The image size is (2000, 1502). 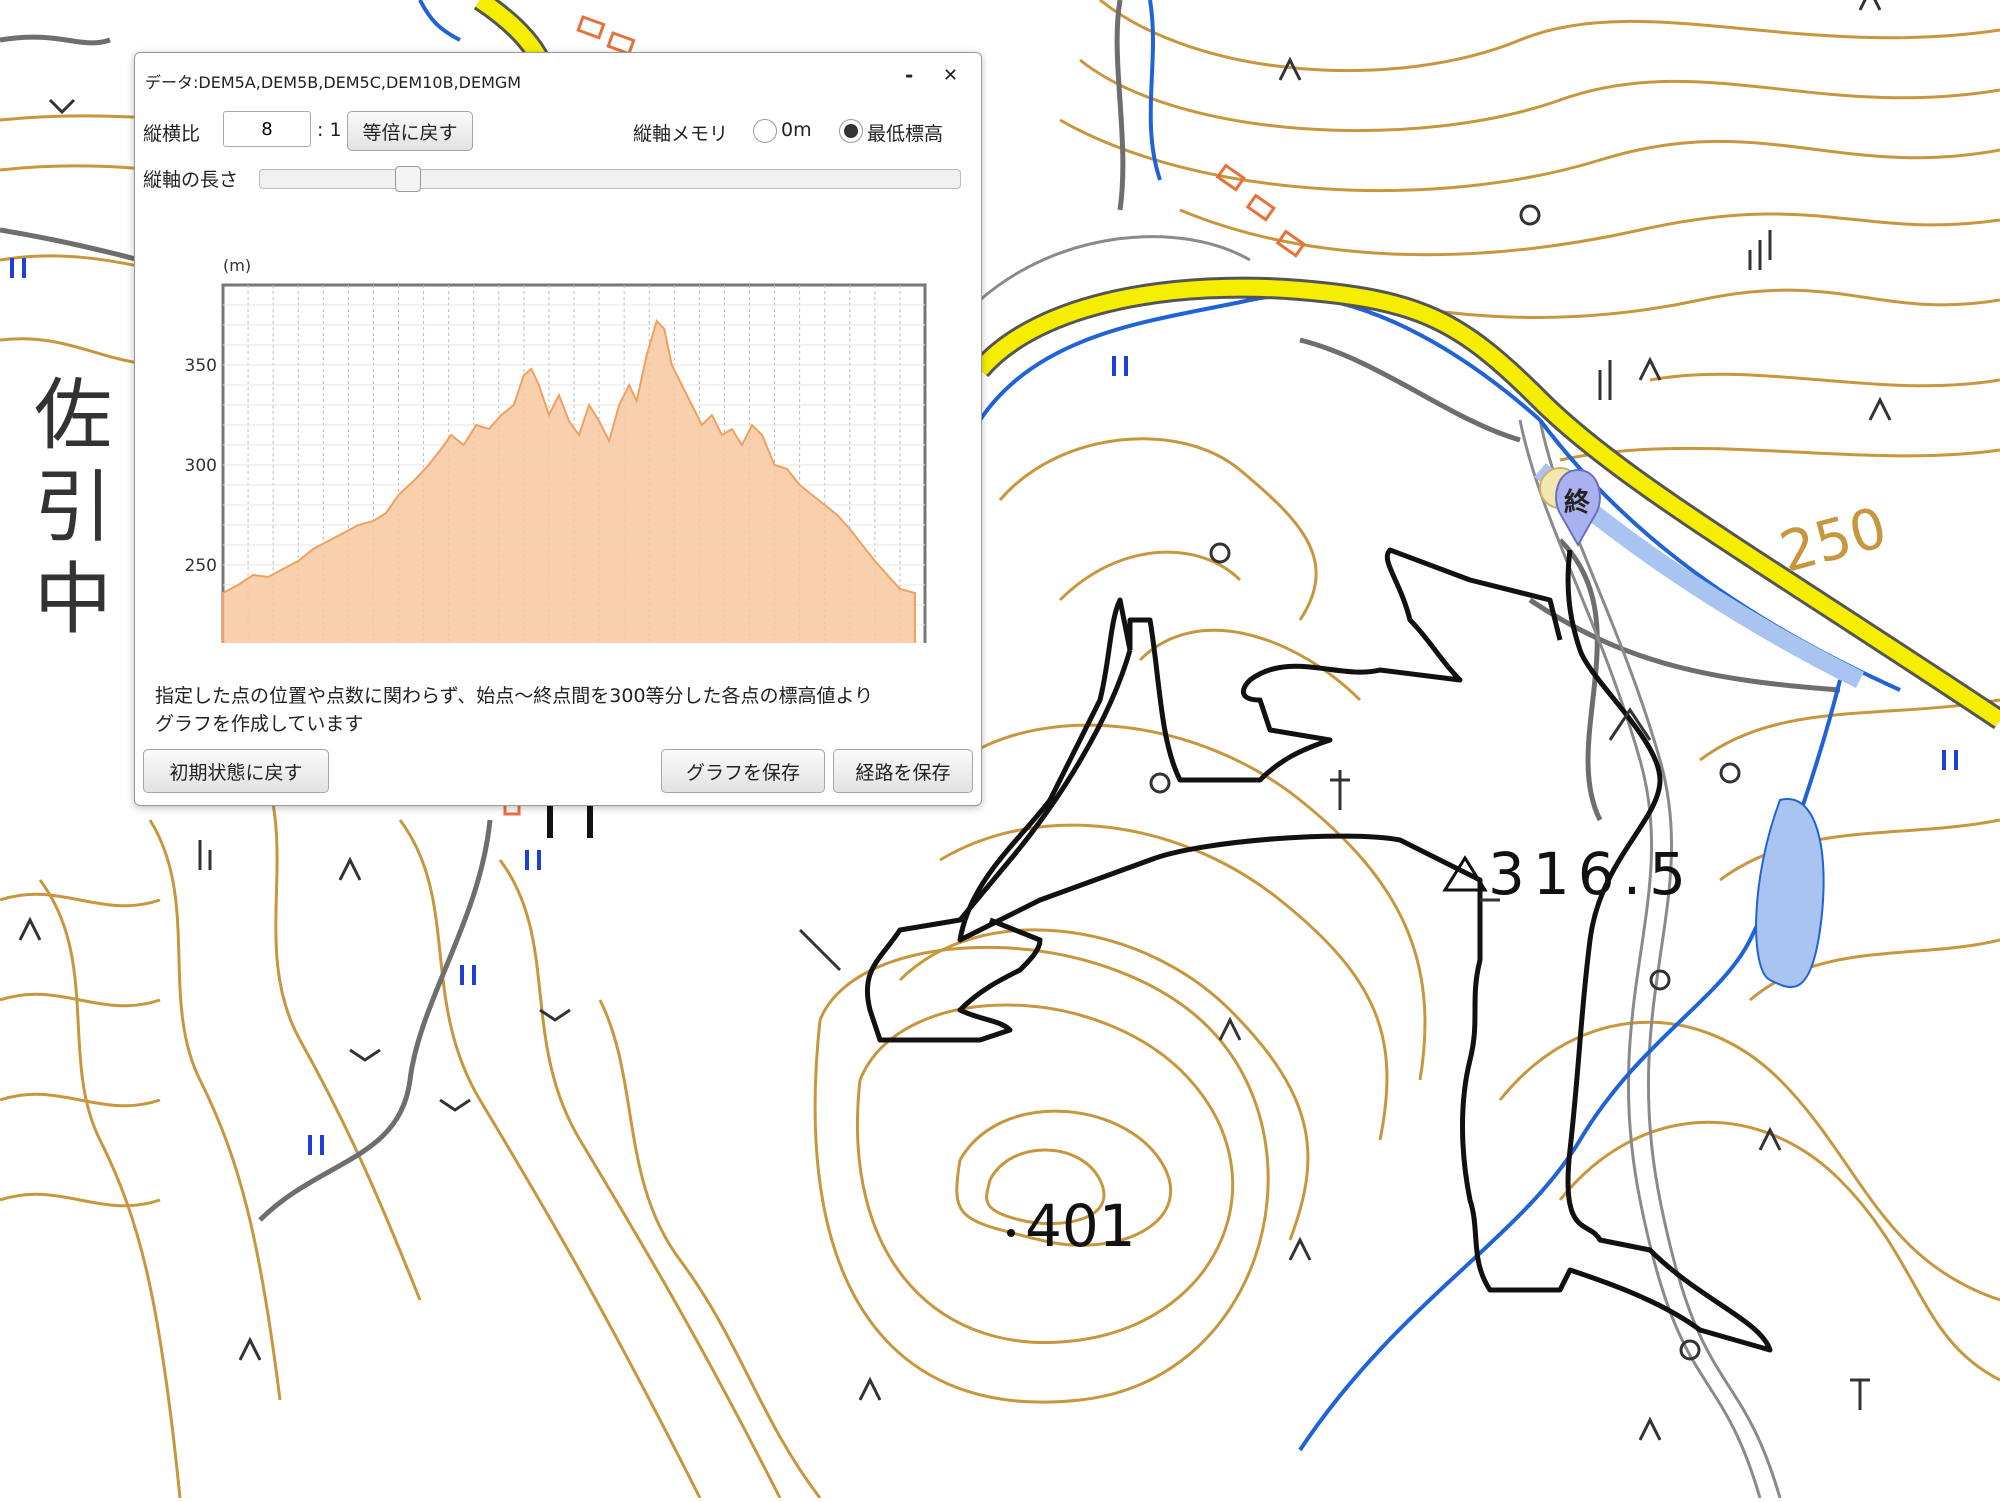 I want to click on reset-button: 初期状態に戻す, so click(x=236, y=771).